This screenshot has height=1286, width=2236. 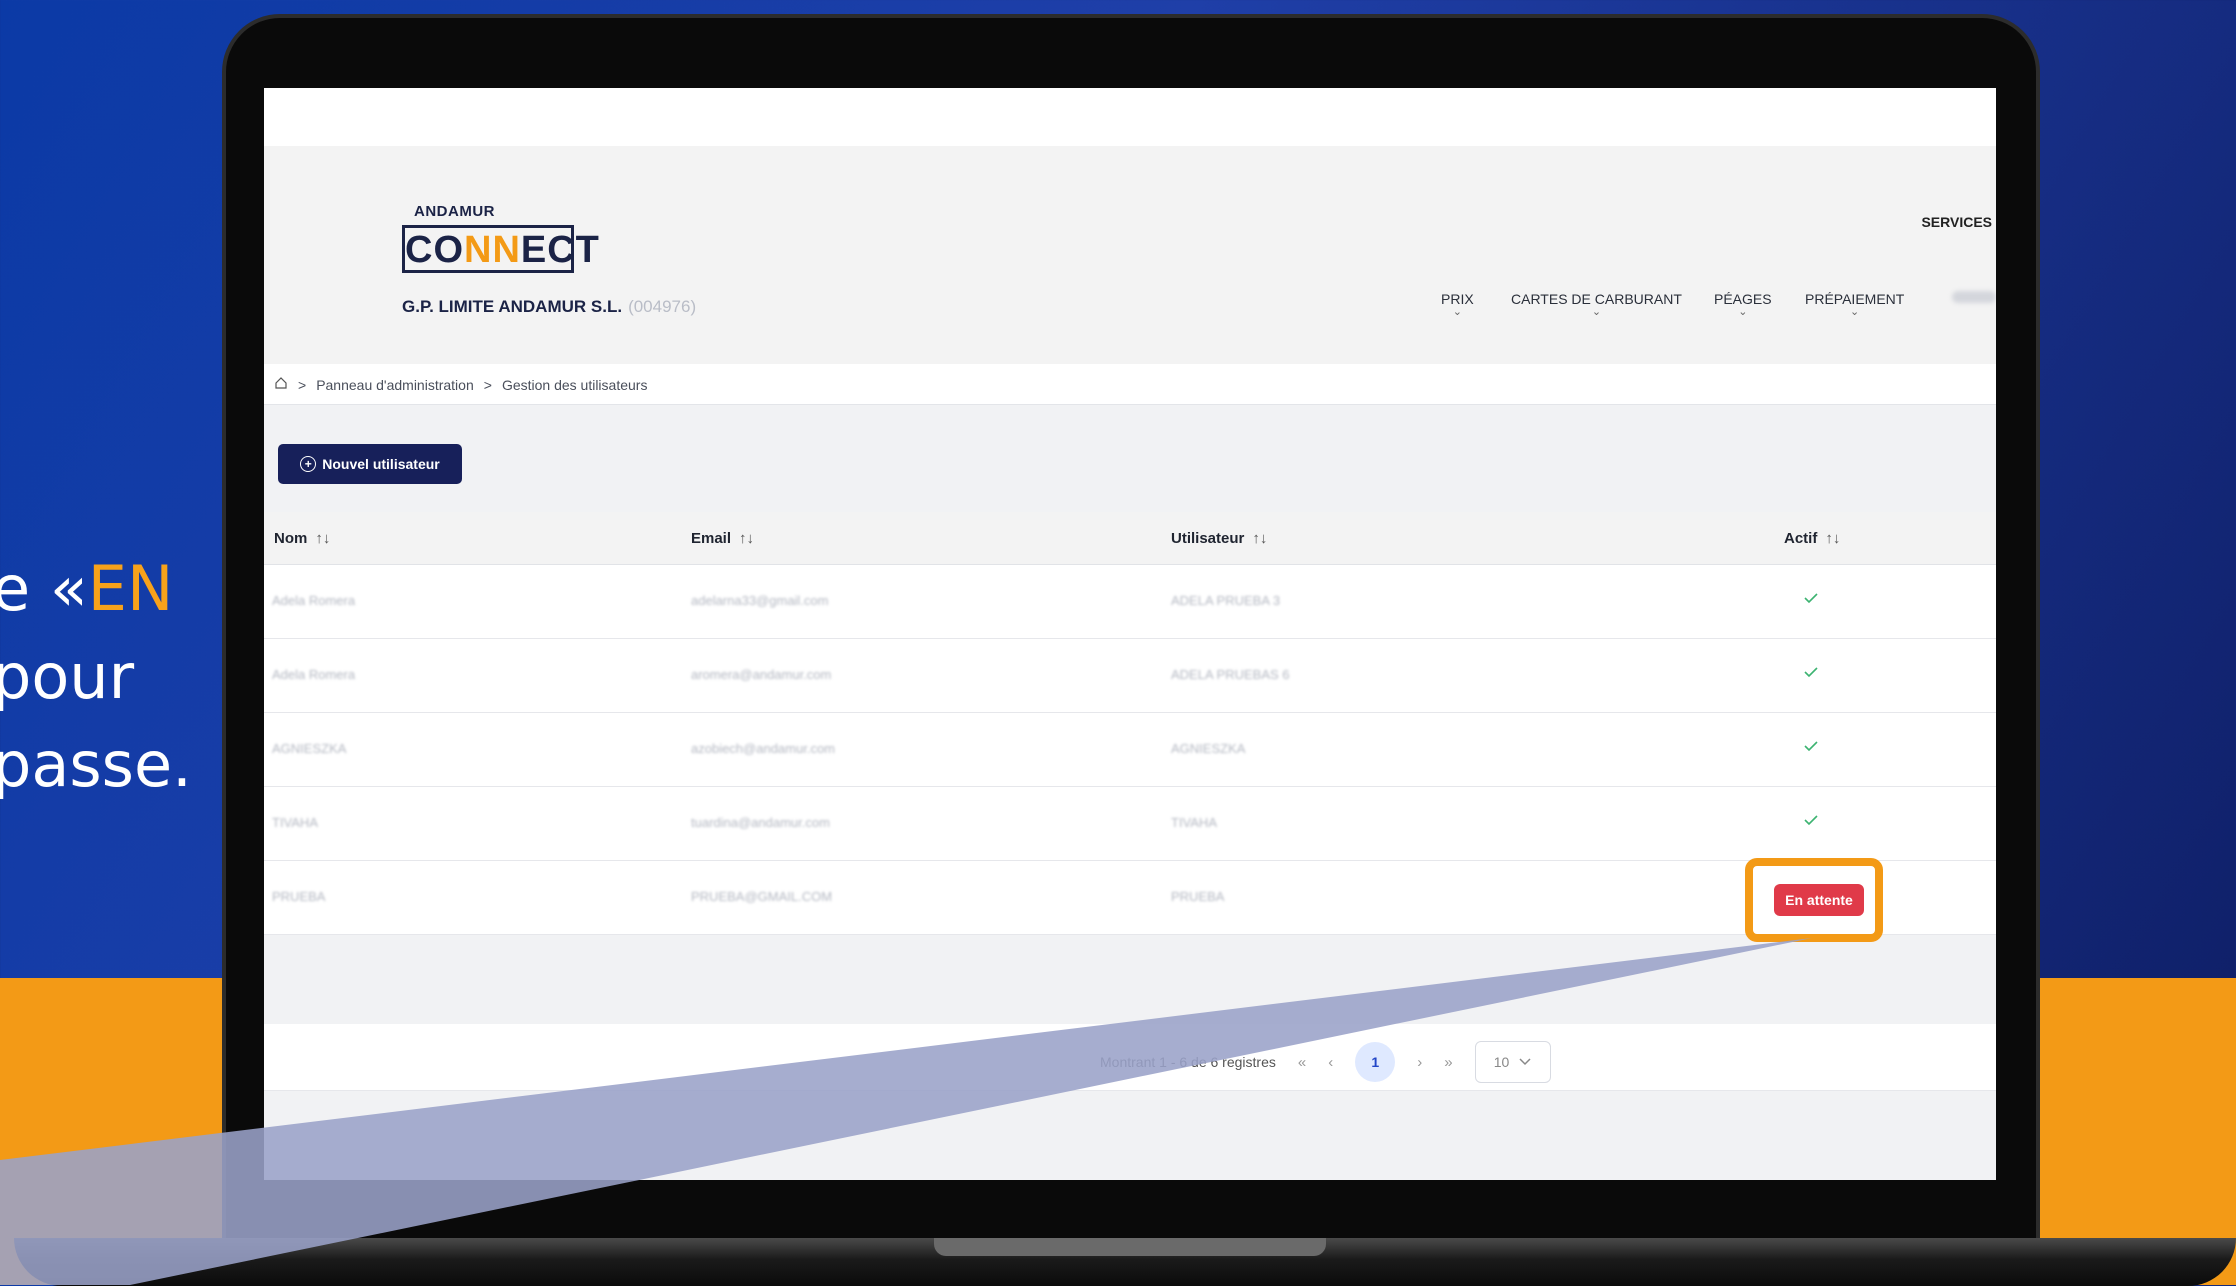 I want to click on browser-top-strip, so click(x=1130, y=117).